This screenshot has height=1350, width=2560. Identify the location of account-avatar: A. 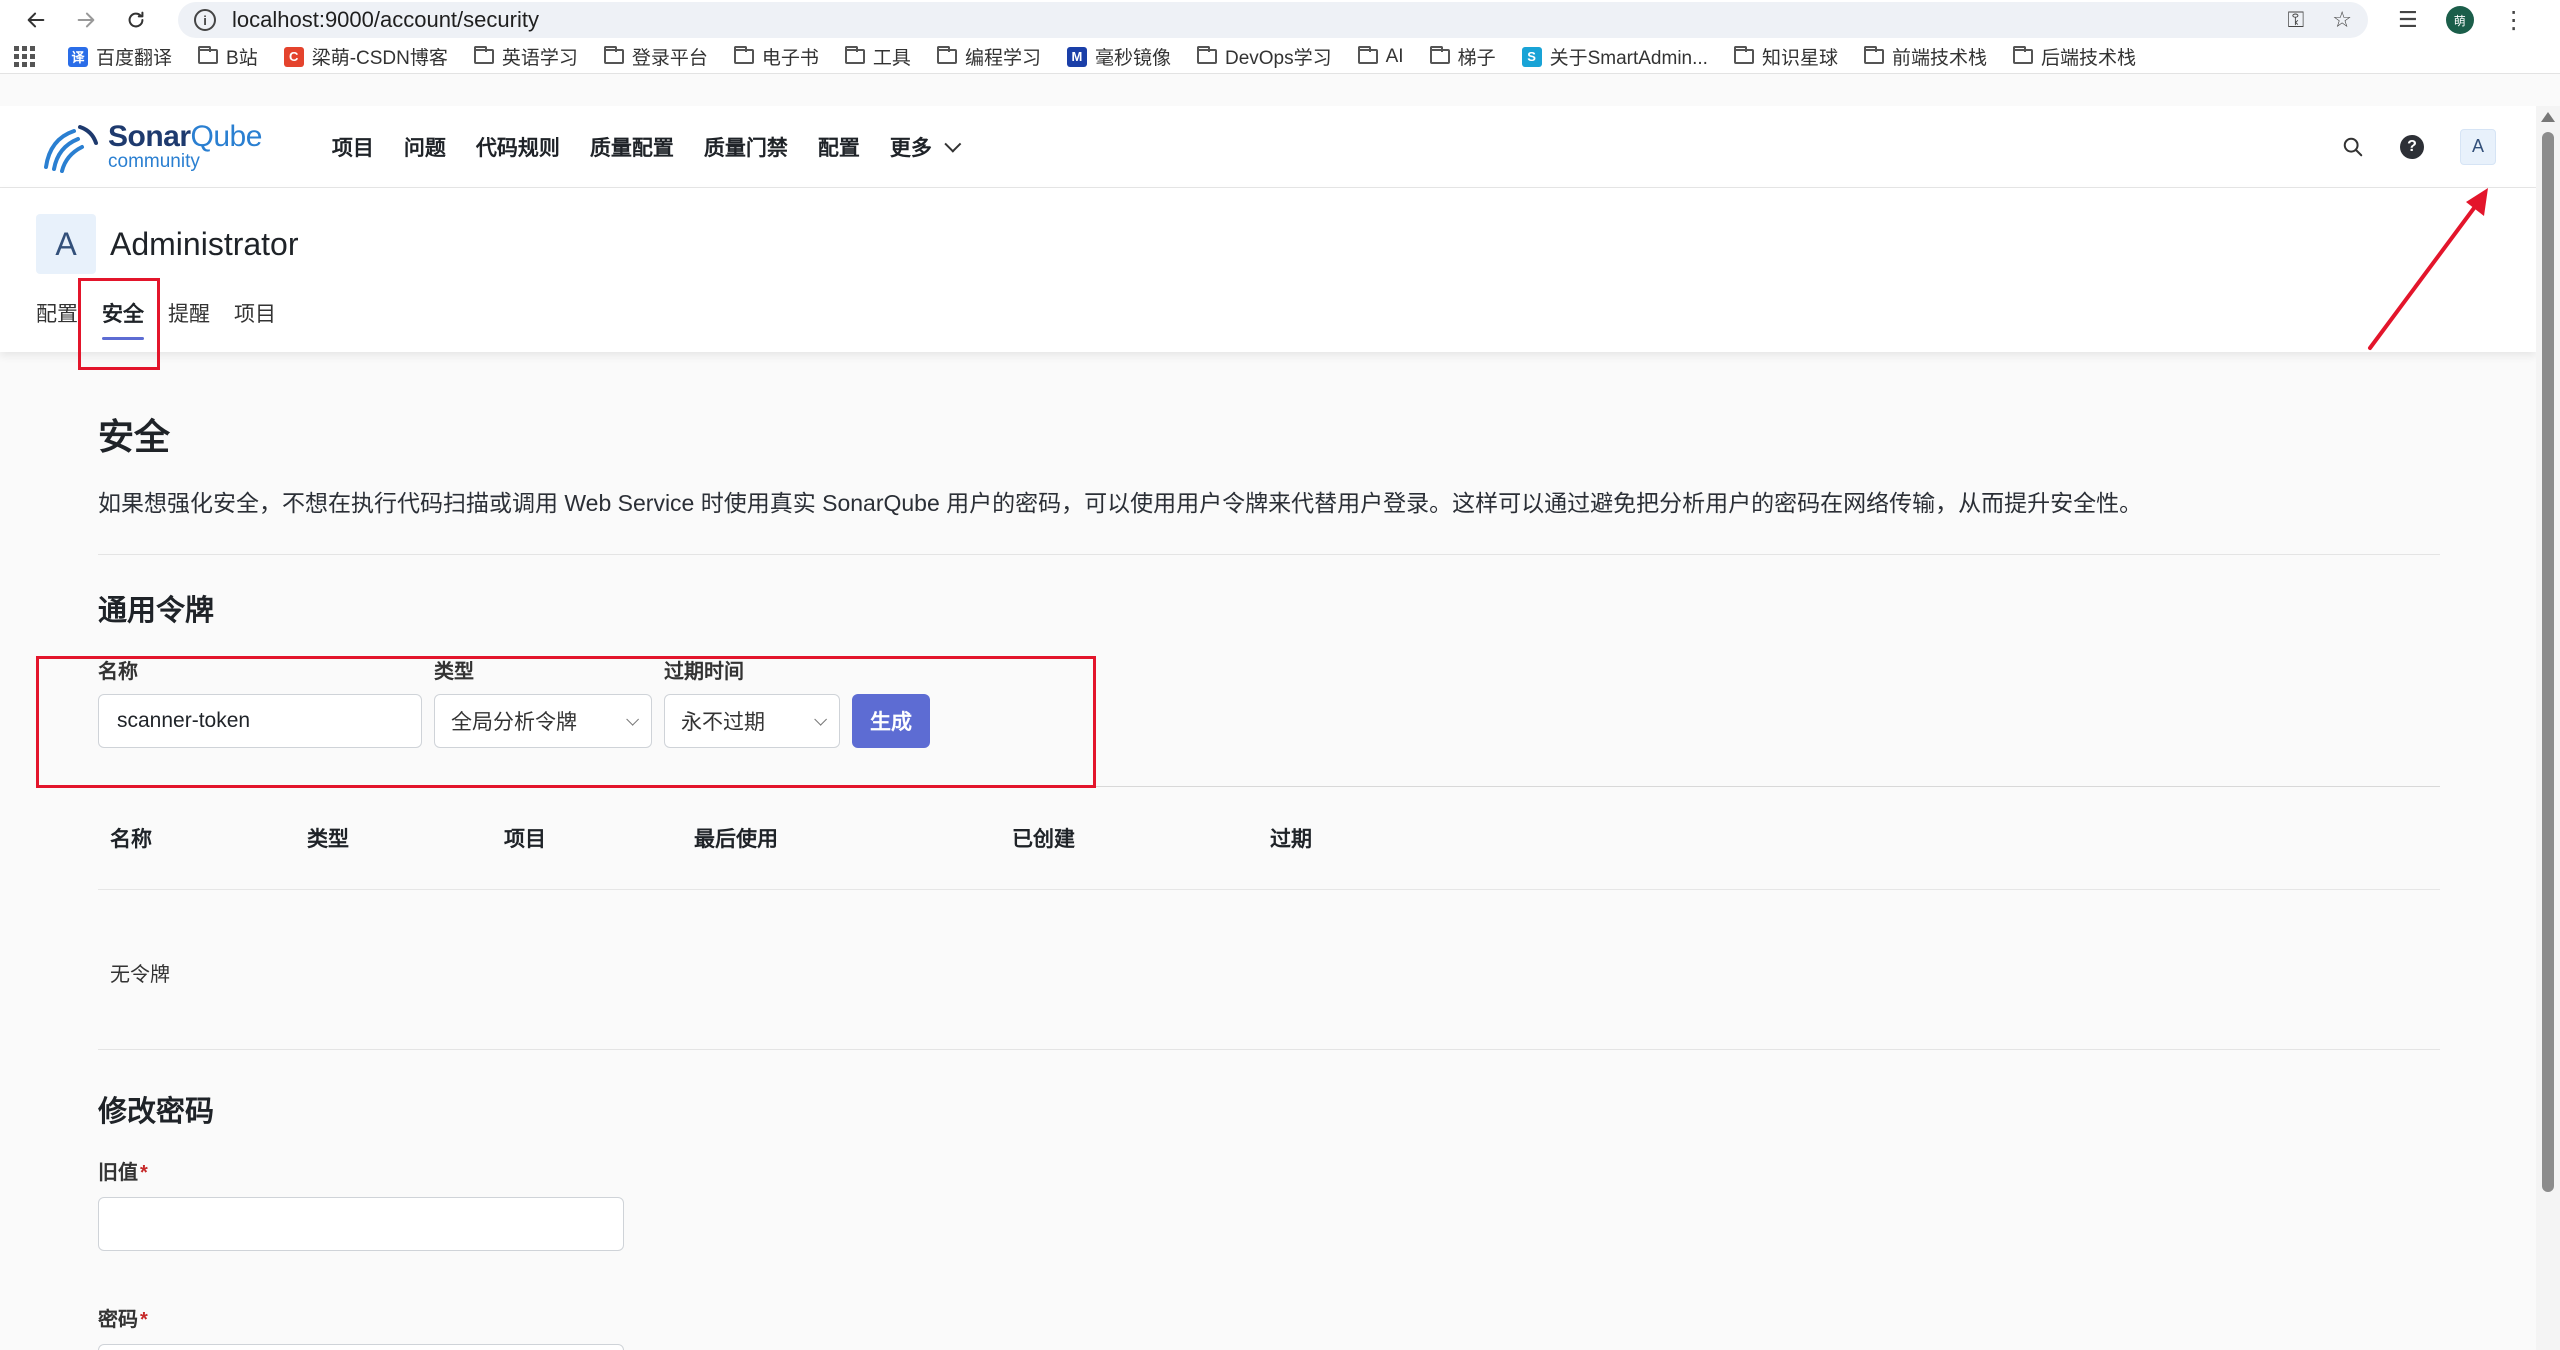
(66, 244).